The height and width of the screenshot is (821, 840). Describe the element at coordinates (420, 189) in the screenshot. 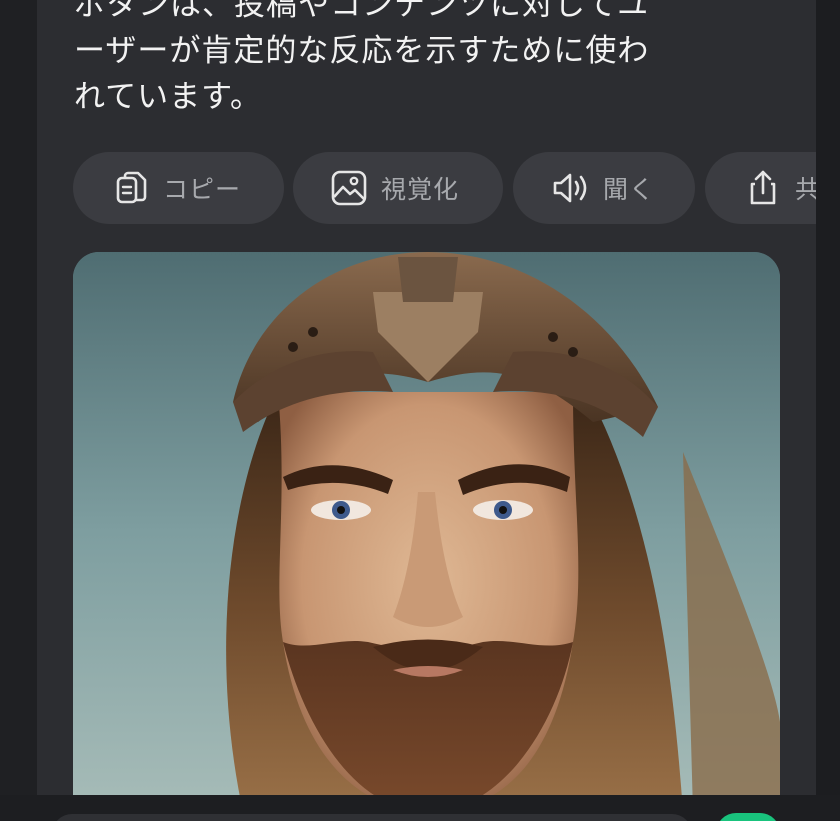

I see `visualize-label: 視覚化` at that location.